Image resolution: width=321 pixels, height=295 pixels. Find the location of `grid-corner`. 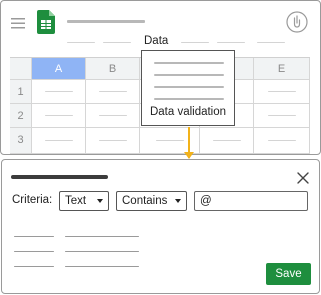

grid-corner is located at coordinates (21, 69).